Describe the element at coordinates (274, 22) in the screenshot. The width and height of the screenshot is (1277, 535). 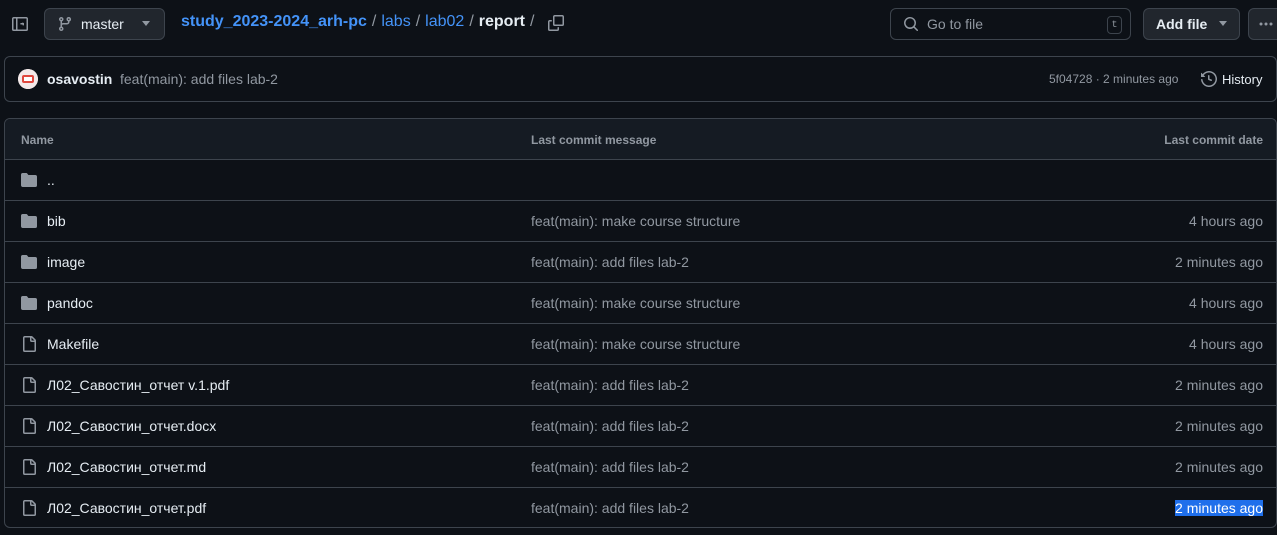
I see `breadcrumb-repo-link: study_2023-2024_arh-pc` at that location.